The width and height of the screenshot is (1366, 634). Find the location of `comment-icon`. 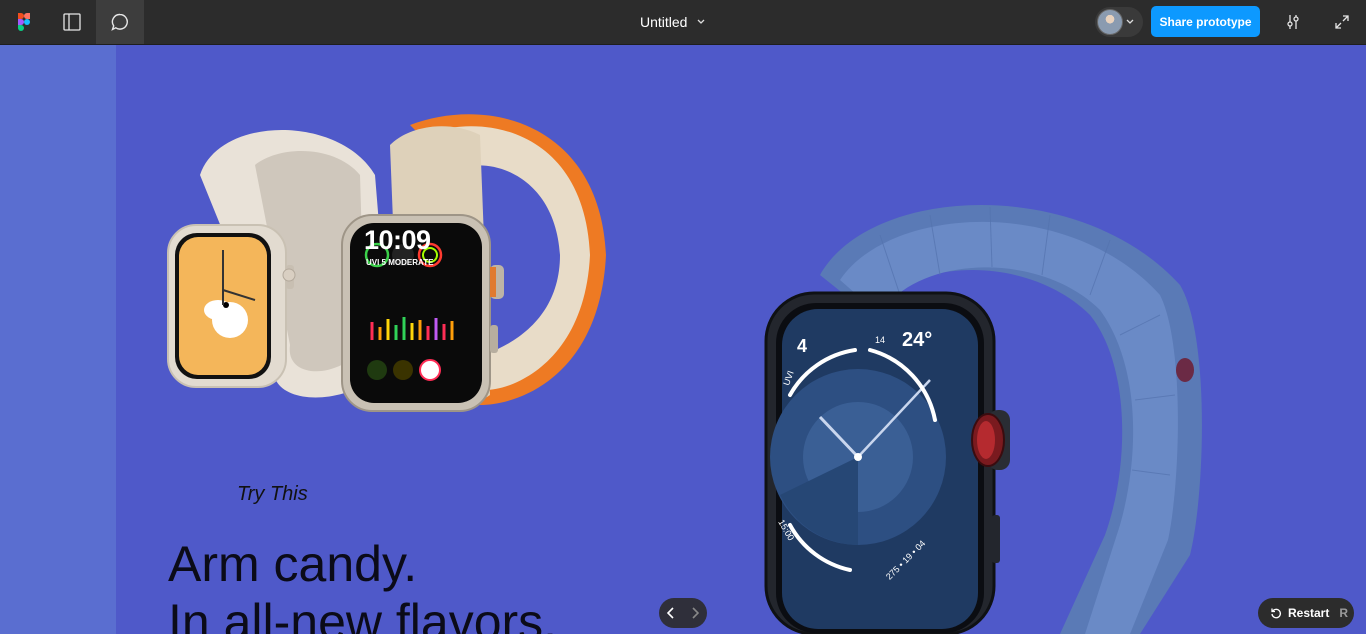

comment-icon is located at coordinates (120, 22).